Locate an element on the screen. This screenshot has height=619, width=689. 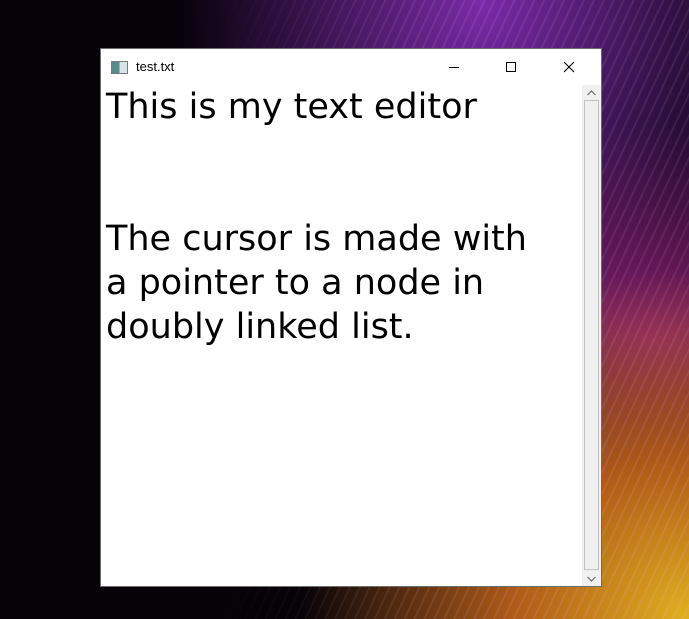
close-icon is located at coordinates (569, 67).